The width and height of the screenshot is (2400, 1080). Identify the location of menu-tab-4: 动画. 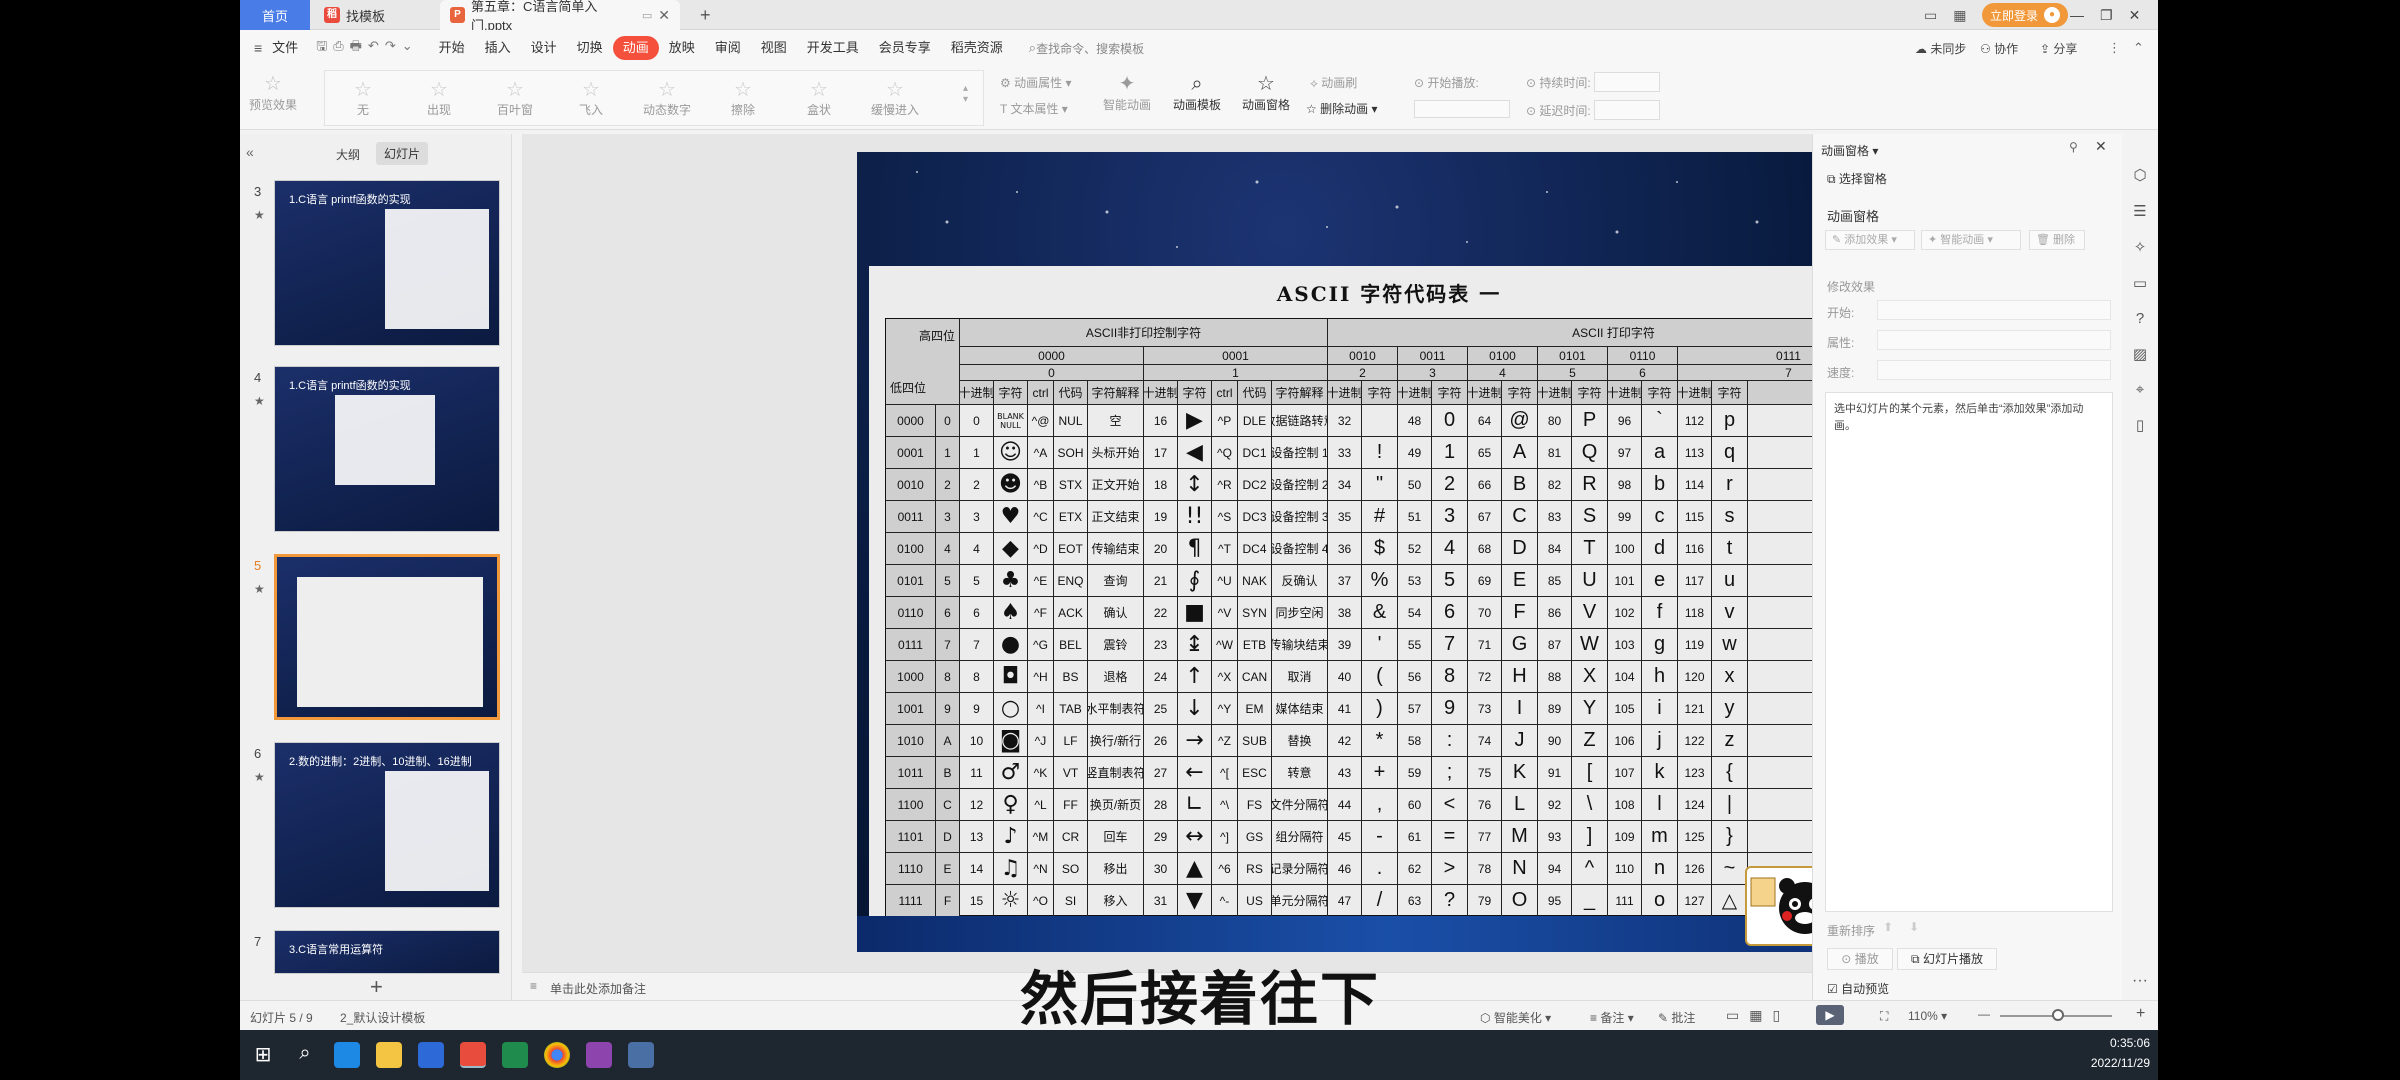
(635, 48).